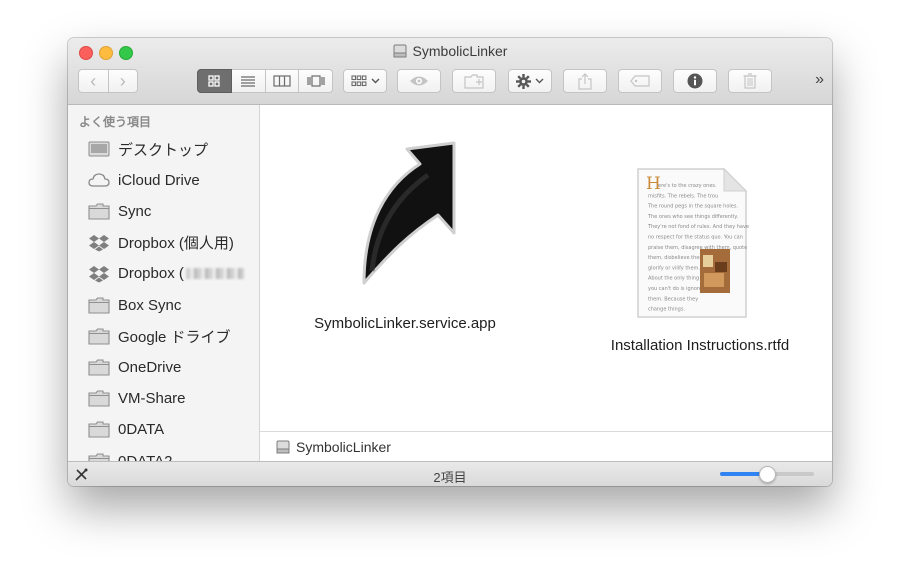 The width and height of the screenshot is (900, 585). I want to click on sidebar-header: よく使う項目, so click(115, 122).